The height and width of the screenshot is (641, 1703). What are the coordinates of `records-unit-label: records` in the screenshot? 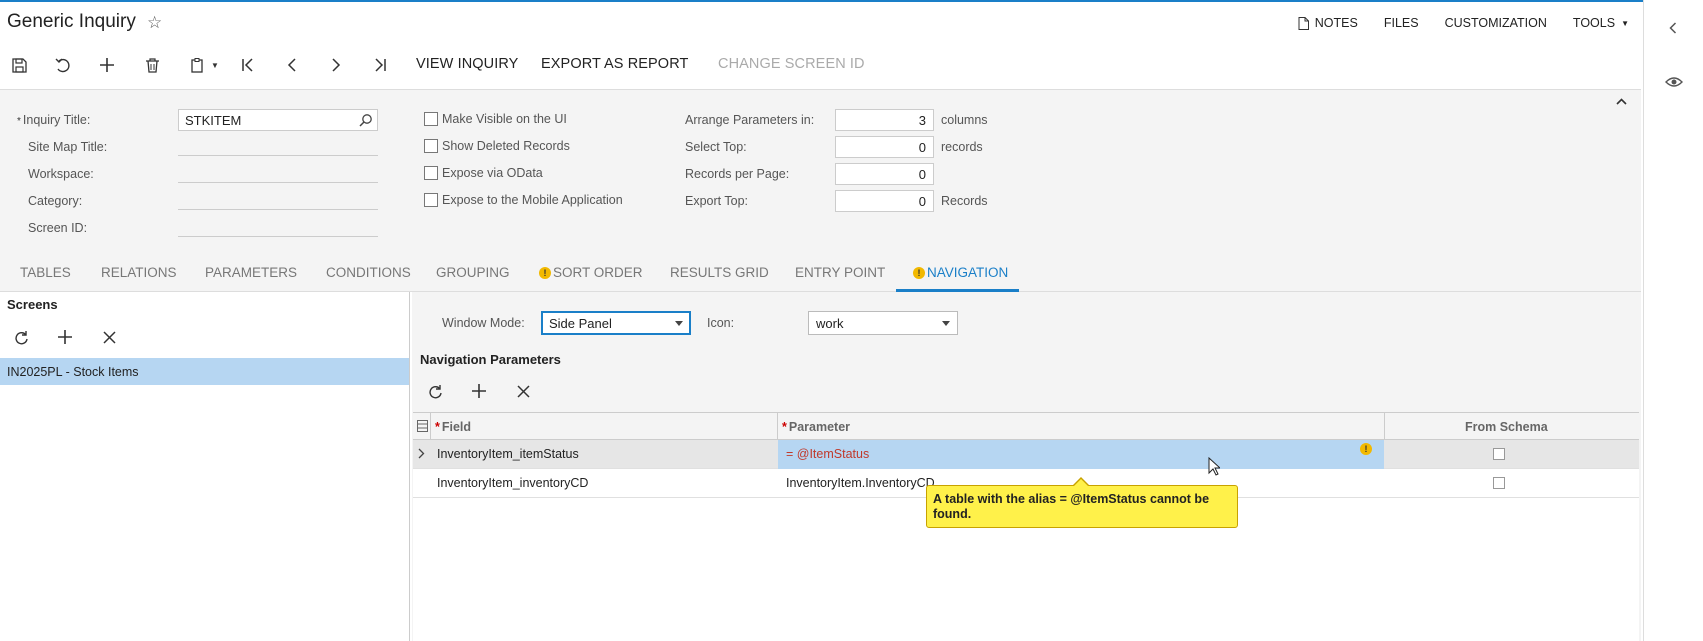 It's located at (962, 147).